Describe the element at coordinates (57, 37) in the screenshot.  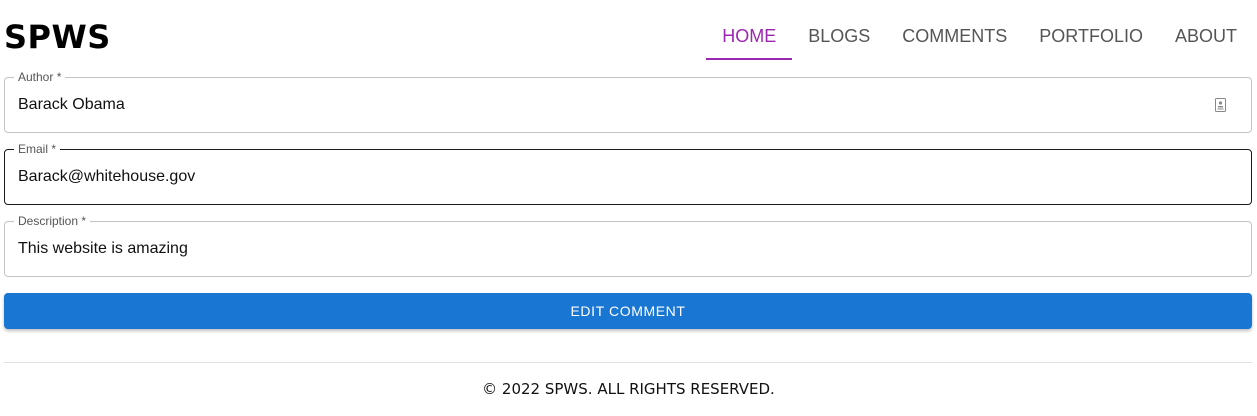
I see `site-logo-text: SPWS` at that location.